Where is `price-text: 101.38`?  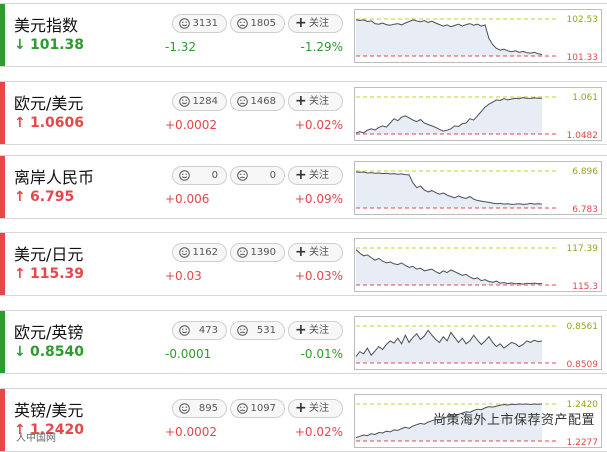
price-text: 101.38 is located at coordinates (57, 45).